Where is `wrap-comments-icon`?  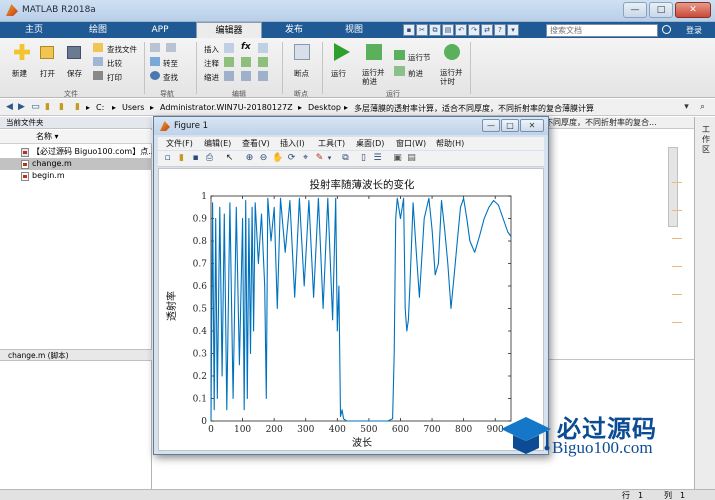
wrap-comments-icon is located at coordinates (263, 62).